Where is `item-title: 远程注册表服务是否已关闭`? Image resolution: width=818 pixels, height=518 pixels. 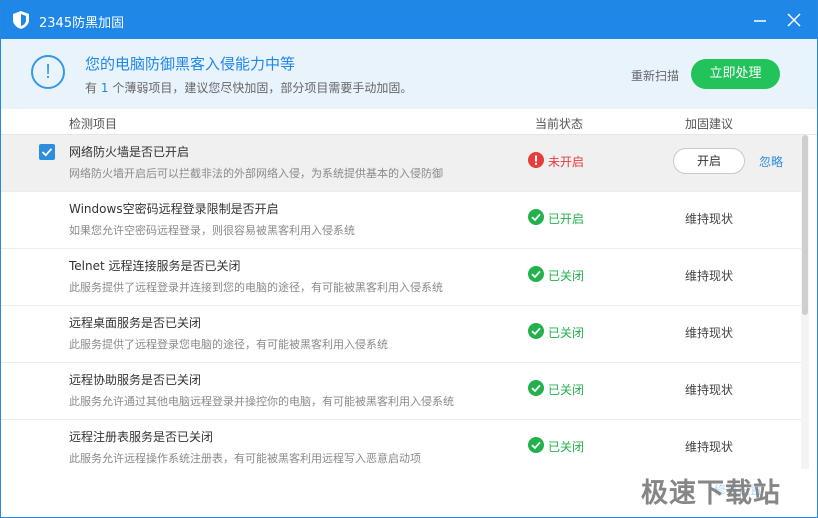 item-title: 远程注册表服务是否已关闭 is located at coordinates (141, 437).